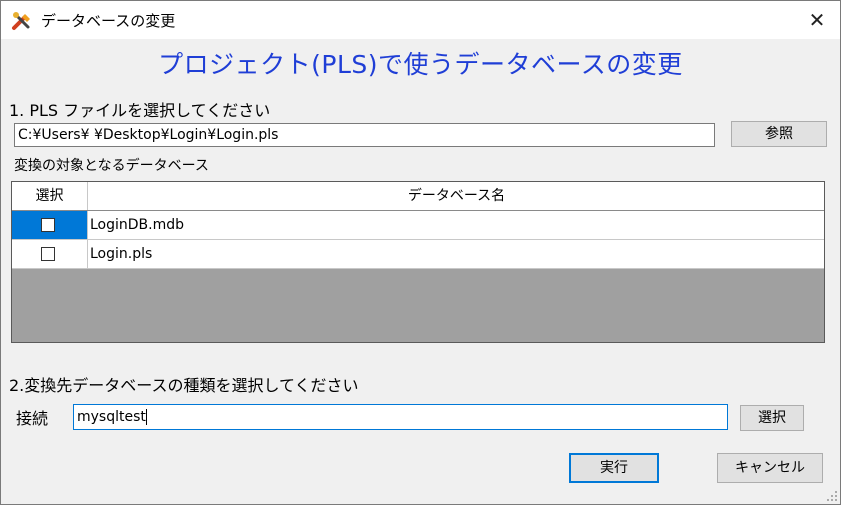 This screenshot has height=505, width=841. What do you see at coordinates (770, 468) in the screenshot?
I see `cancel-button: キャンセル` at bounding box center [770, 468].